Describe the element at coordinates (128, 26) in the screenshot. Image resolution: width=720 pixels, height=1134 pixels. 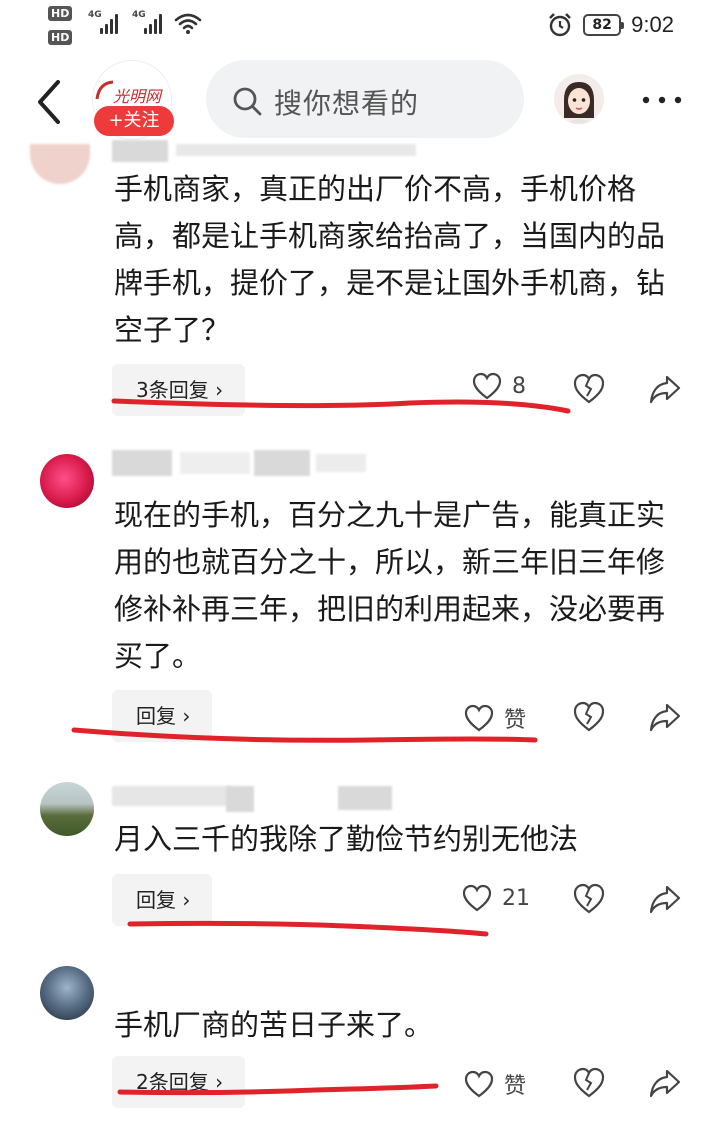
I see `status-left: HD HD 4G 4G` at that location.